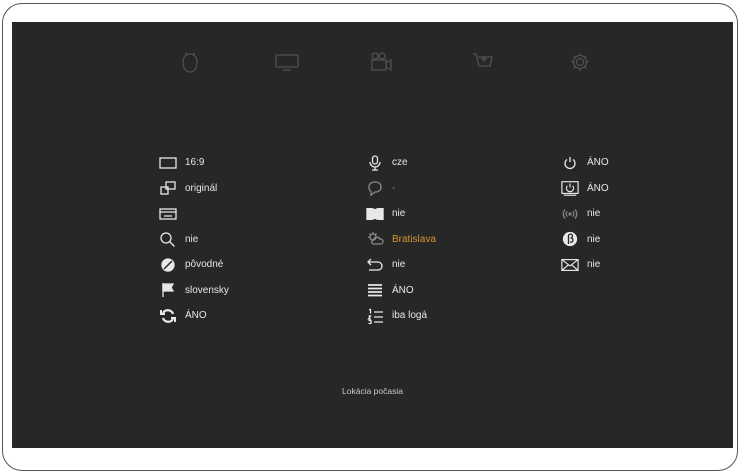  I want to click on zoom-icon, so click(168, 239).